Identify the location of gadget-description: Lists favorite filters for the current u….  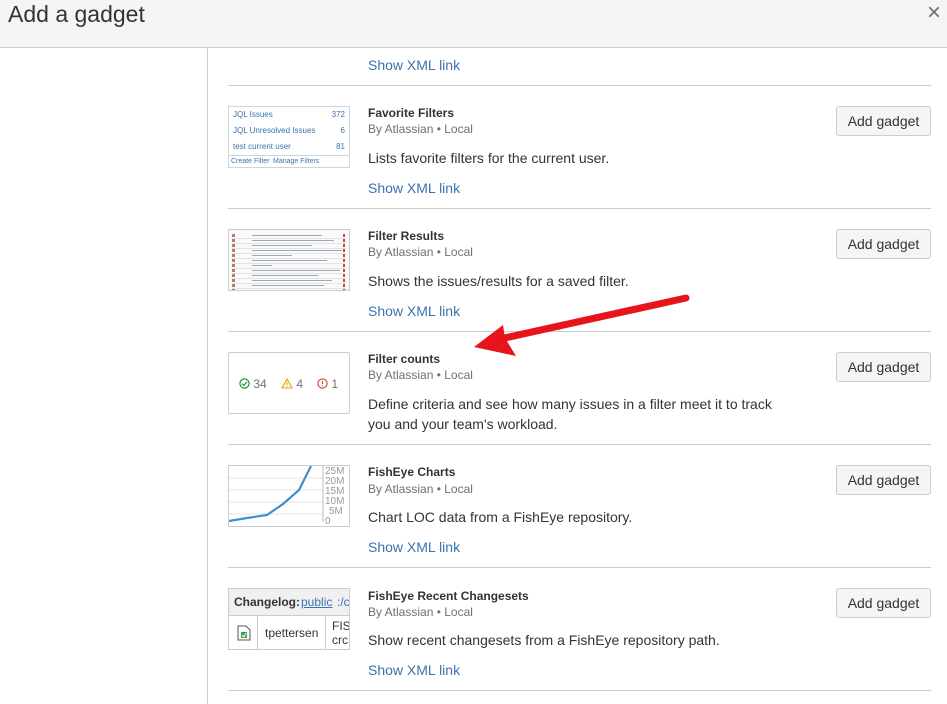
(489, 158).